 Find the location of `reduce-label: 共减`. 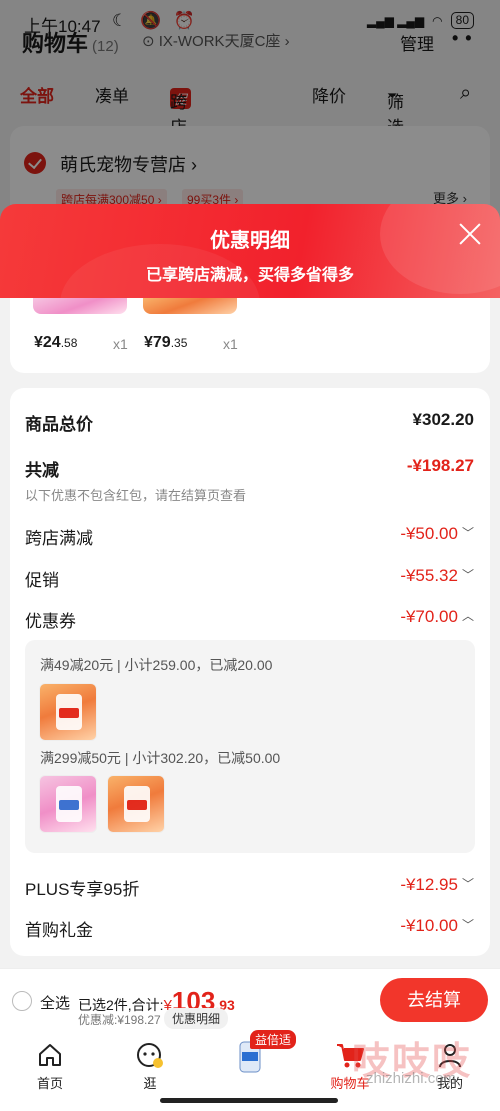

reduce-label: 共减 is located at coordinates (42, 470).